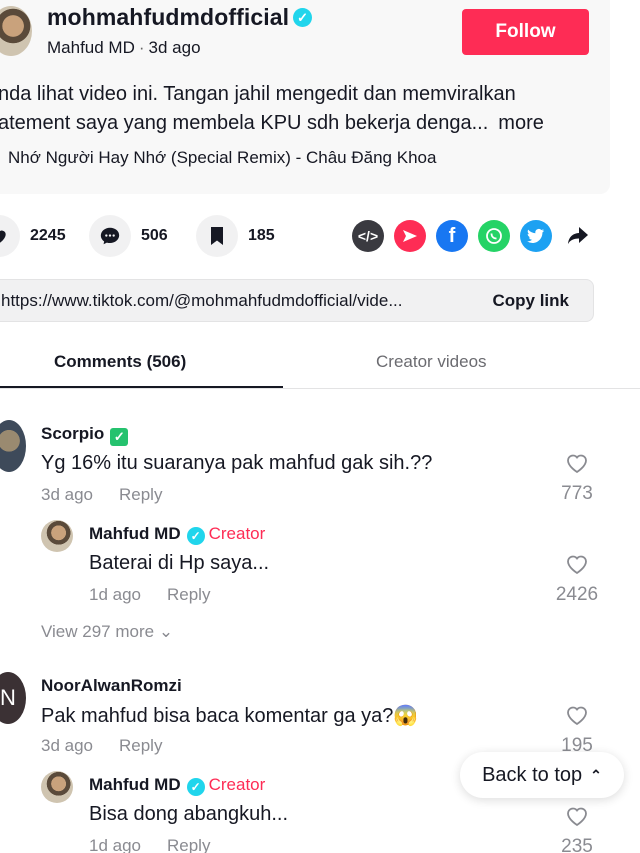  I want to click on more-link: more, so click(521, 123).